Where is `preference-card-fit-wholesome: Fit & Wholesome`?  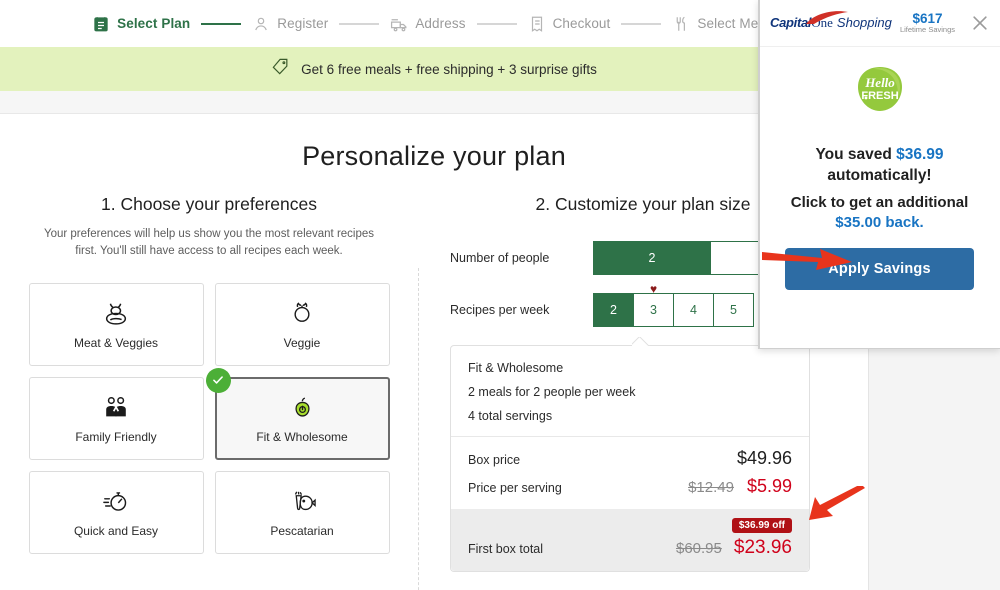 preference-card-fit-wholesome: Fit & Wholesome is located at coordinates (297, 413).